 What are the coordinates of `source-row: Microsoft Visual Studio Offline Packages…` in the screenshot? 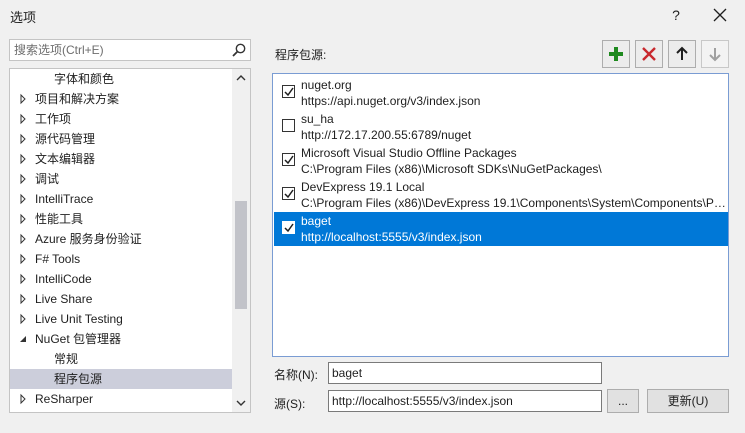 It's located at (501, 161).